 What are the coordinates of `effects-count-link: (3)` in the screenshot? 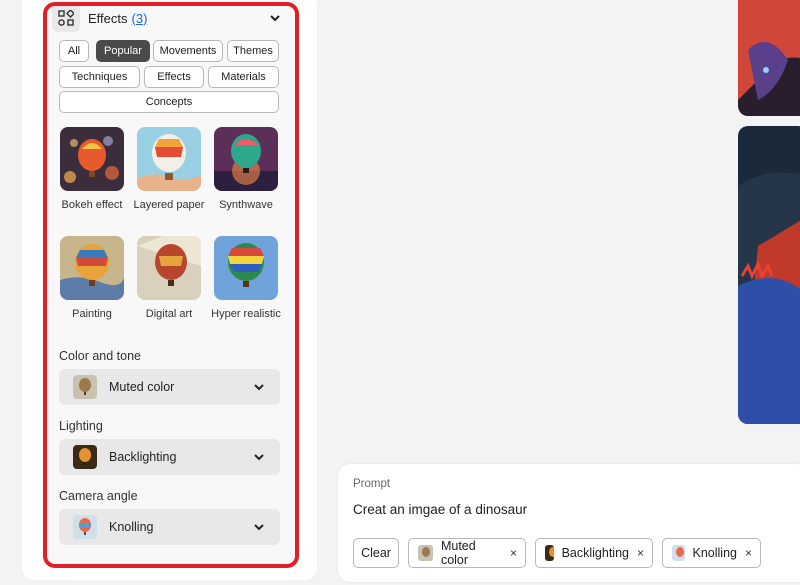 It's located at (140, 18).